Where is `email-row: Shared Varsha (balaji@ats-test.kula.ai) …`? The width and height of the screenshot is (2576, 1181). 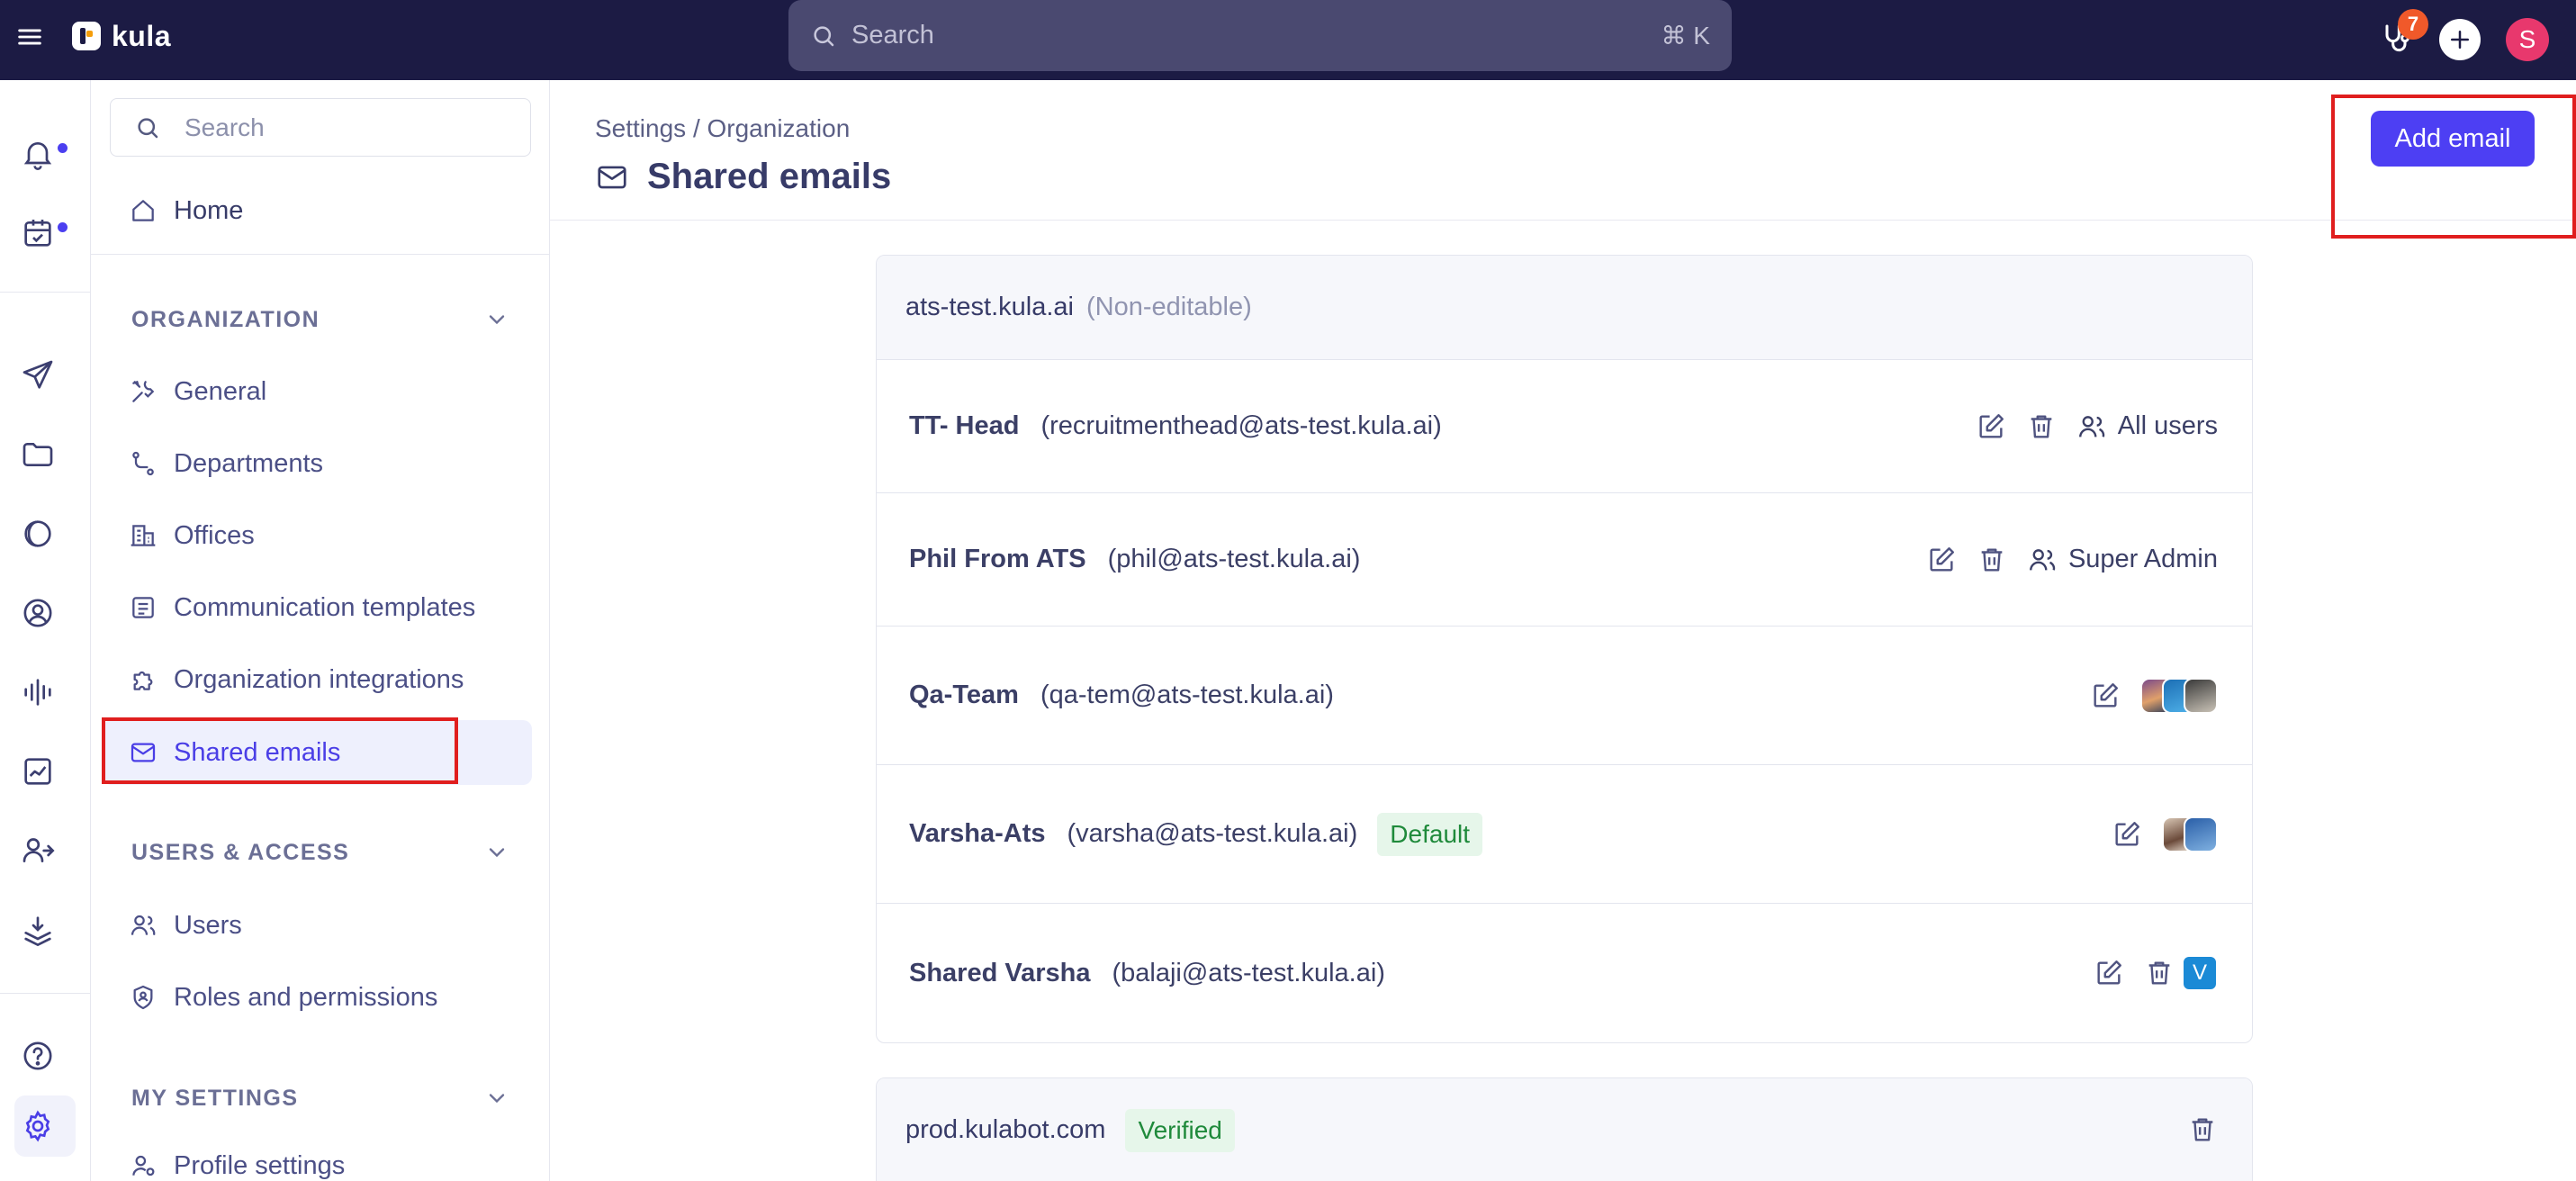
email-row: Shared Varsha (balaji@ats-test.kula.ai) … is located at coordinates (1564, 973).